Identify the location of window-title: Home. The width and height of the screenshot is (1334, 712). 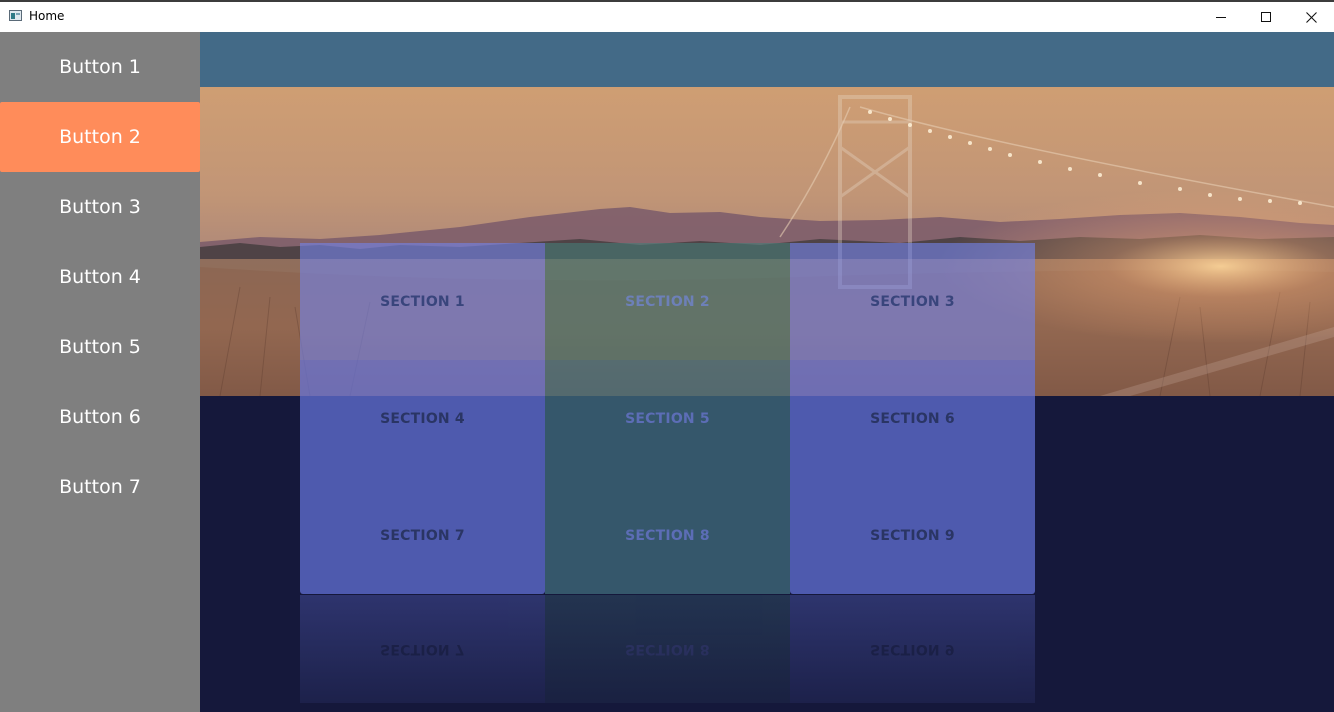
(47, 16).